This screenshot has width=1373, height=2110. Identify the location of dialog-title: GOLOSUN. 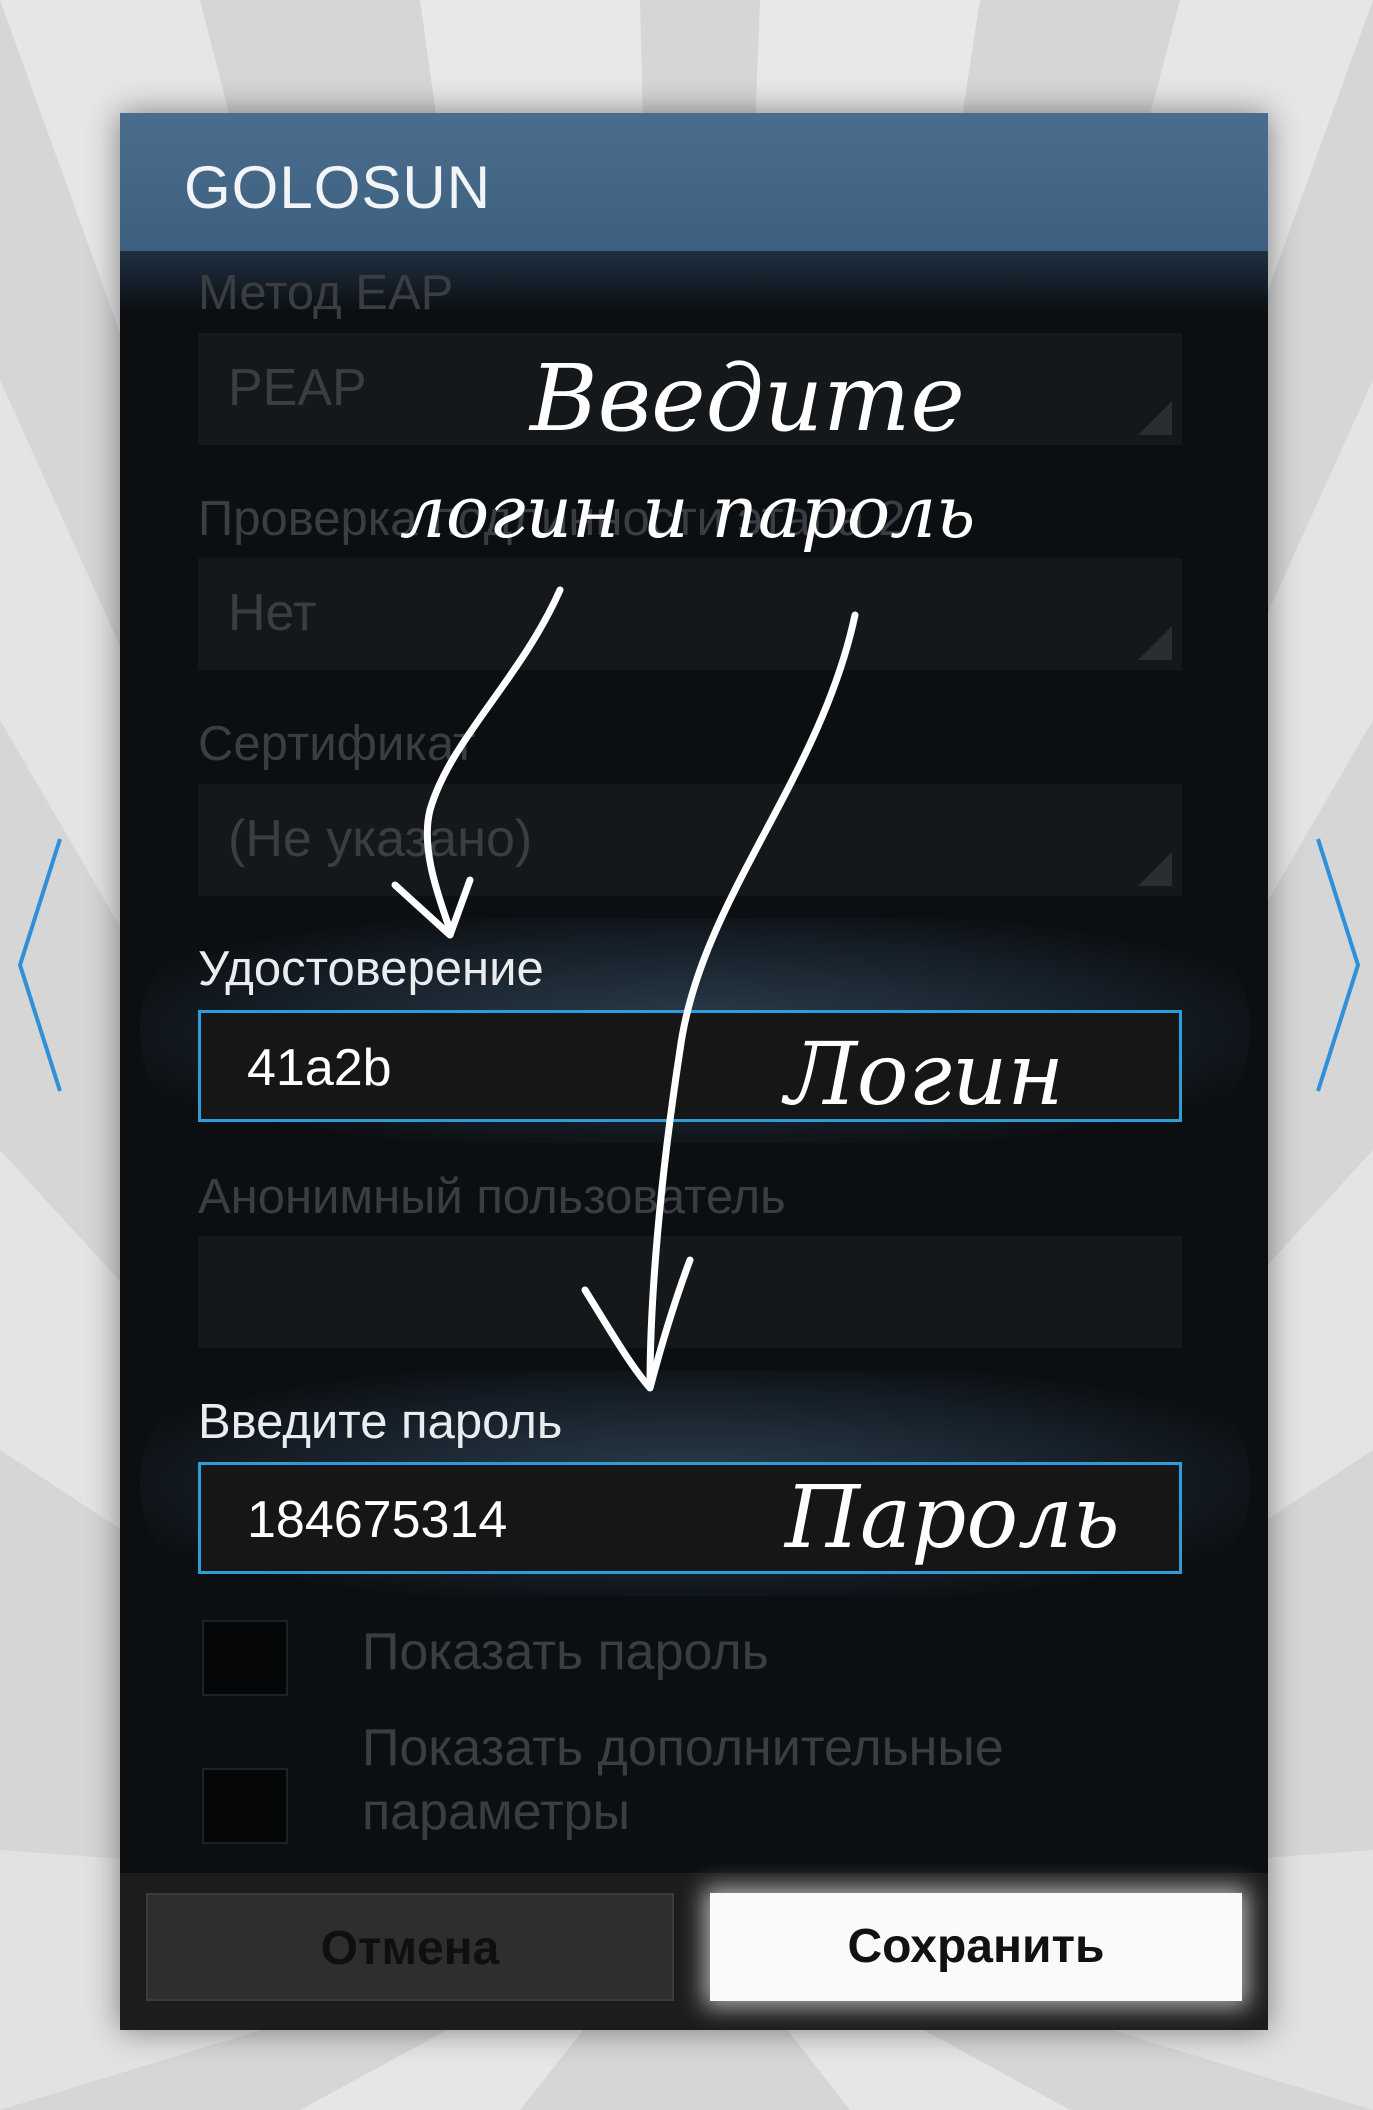
(338, 187).